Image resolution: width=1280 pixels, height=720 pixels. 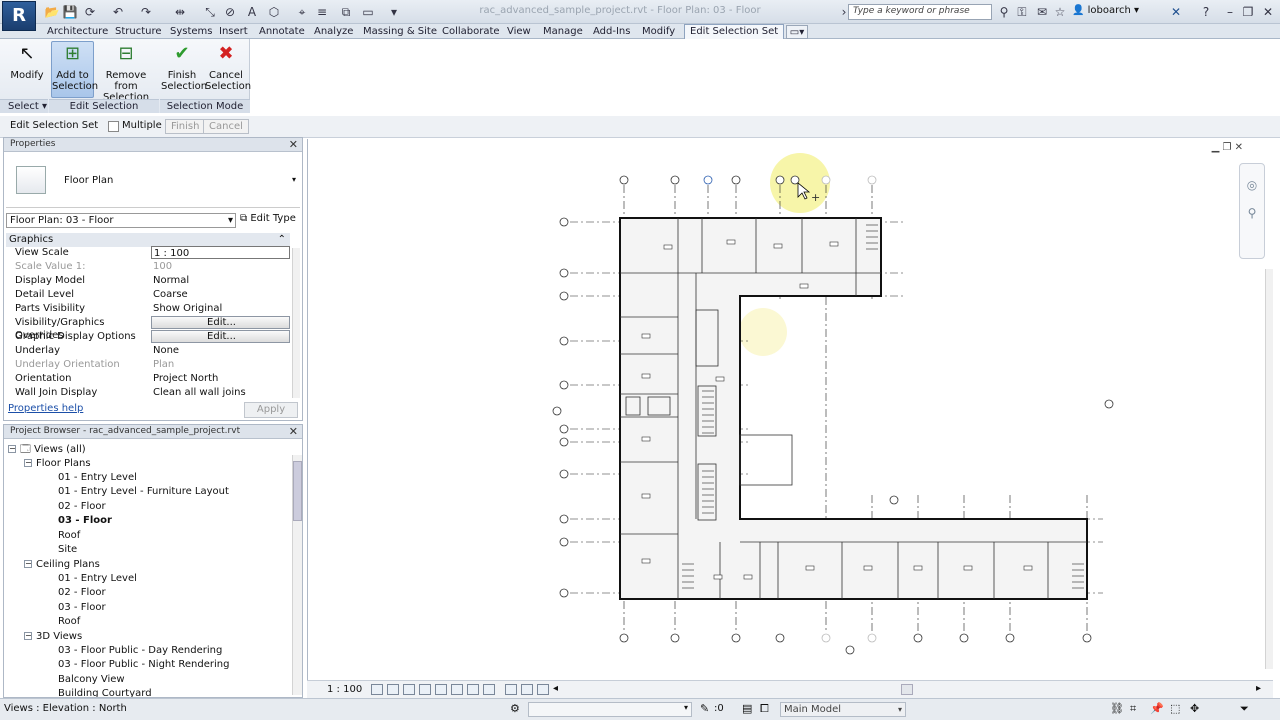 I want to click on tab-structure: Structure, so click(x=138, y=32).